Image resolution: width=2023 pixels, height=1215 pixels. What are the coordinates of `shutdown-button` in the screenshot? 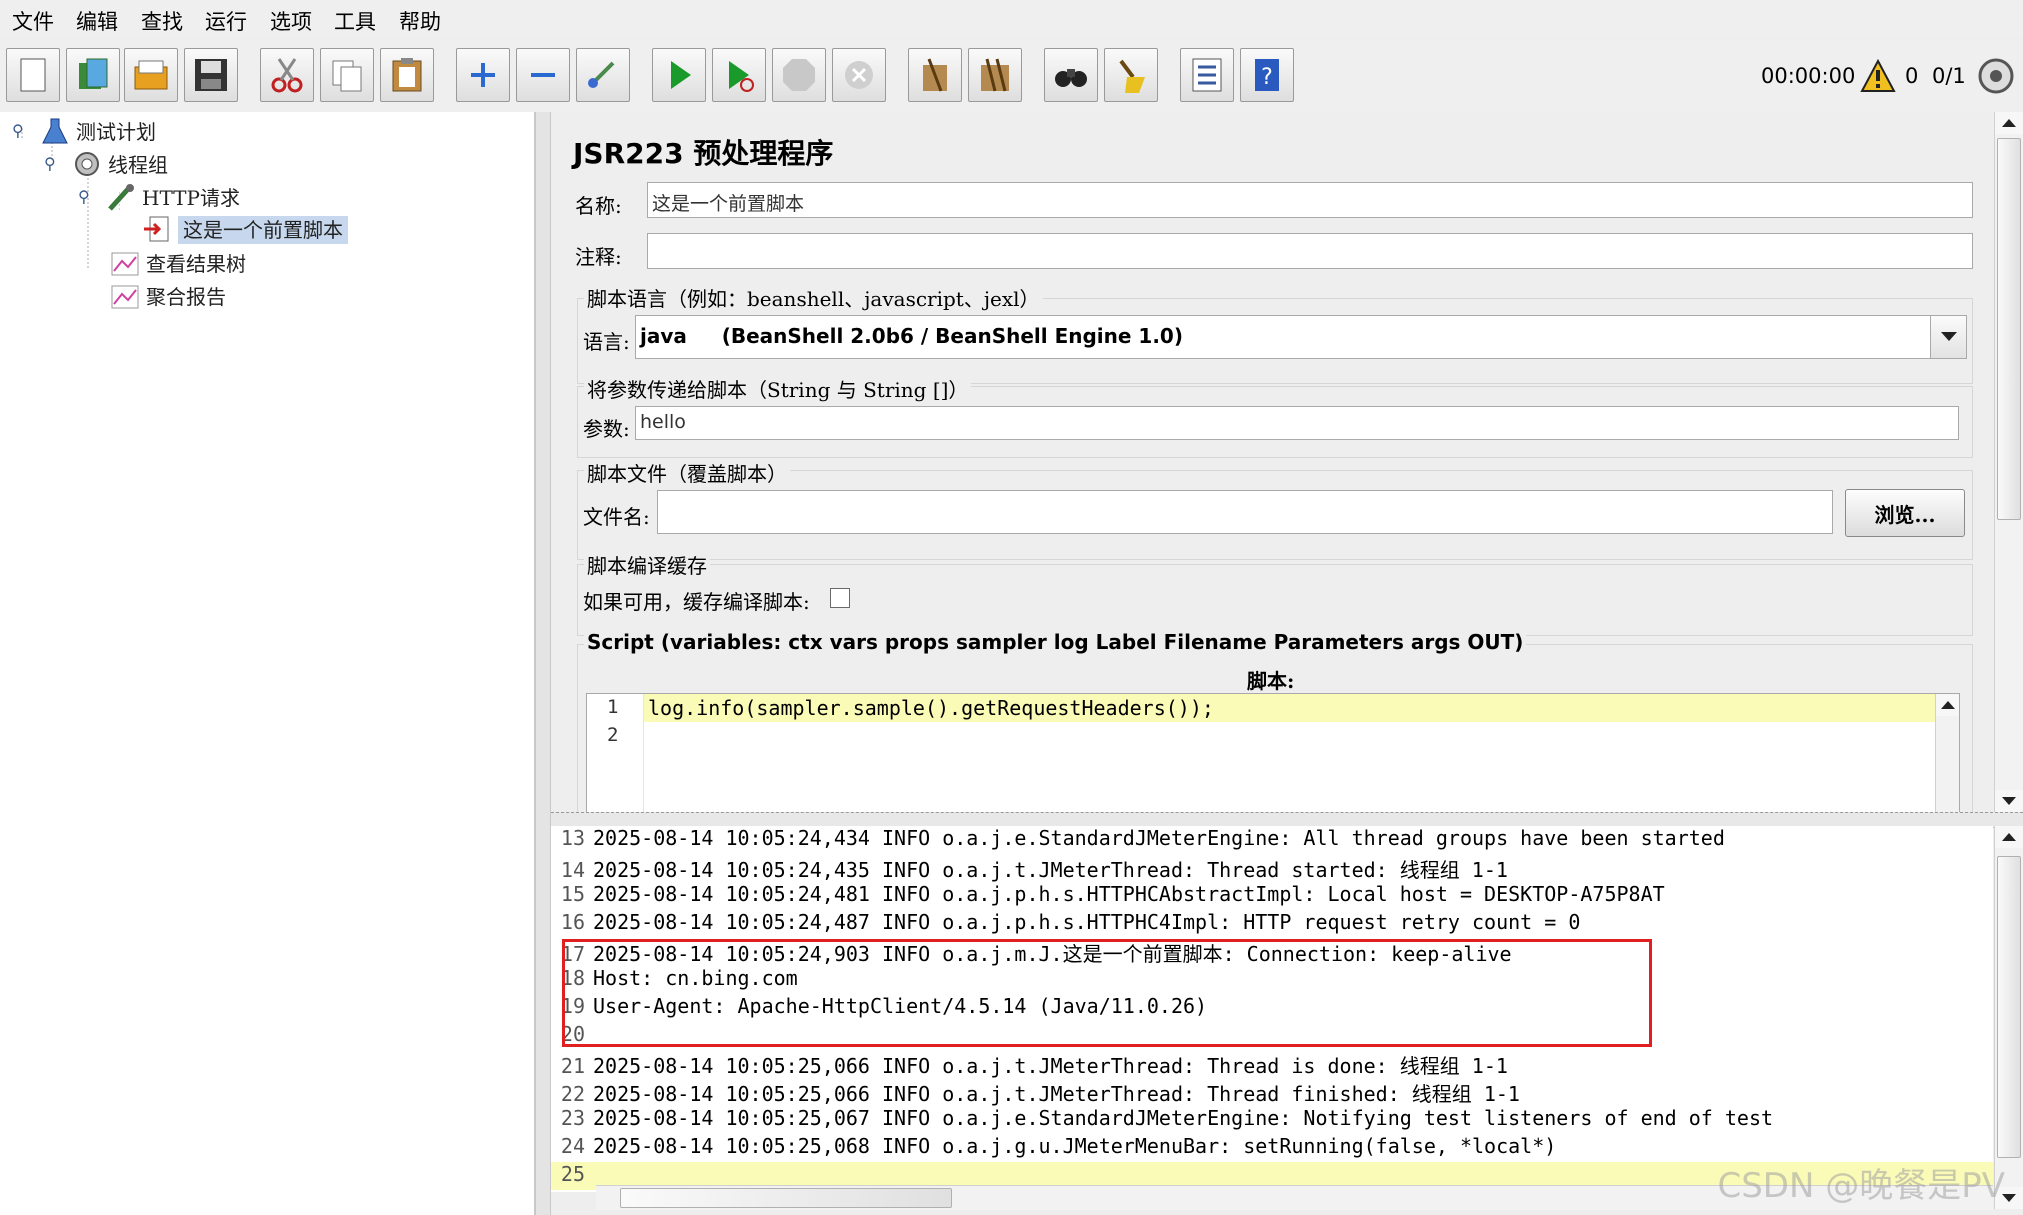 It's located at (859, 75).